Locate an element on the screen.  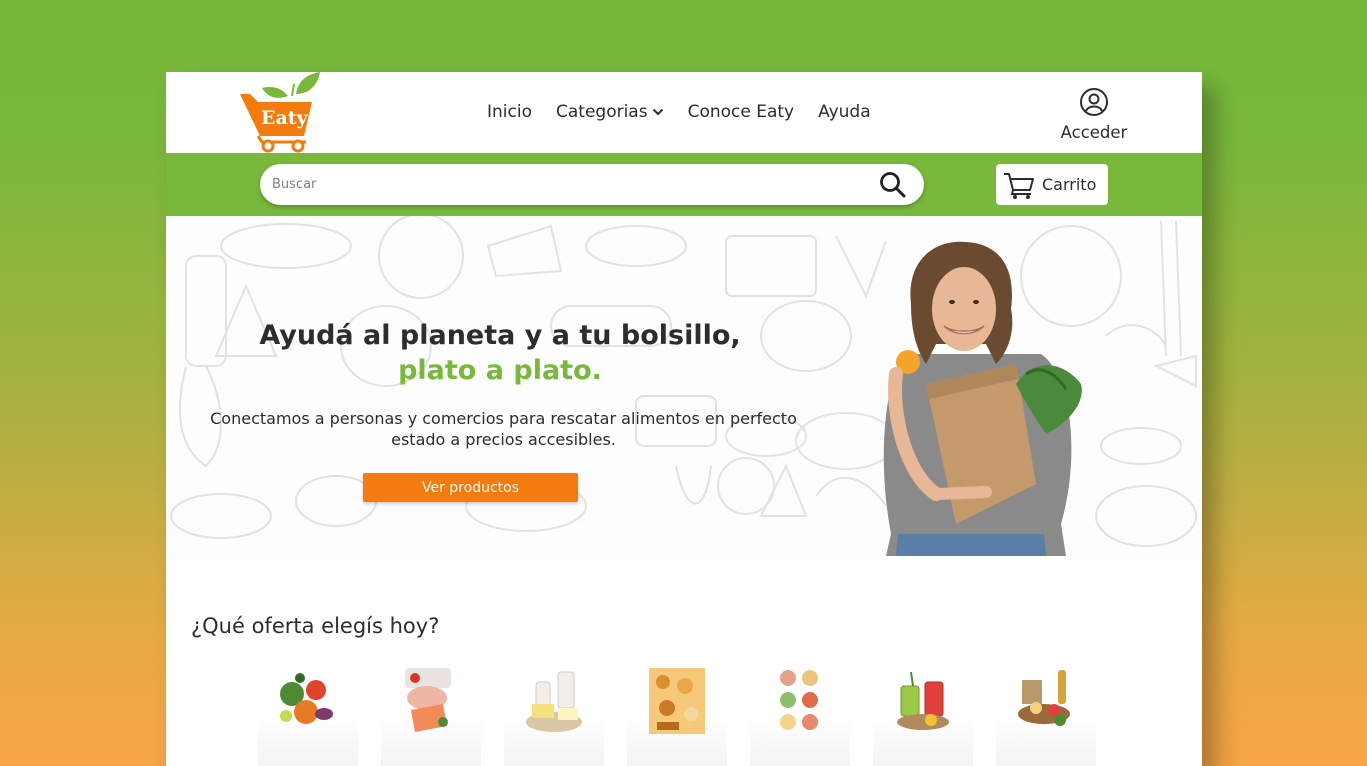
cart-button: Carrito is located at coordinates (1052, 184).